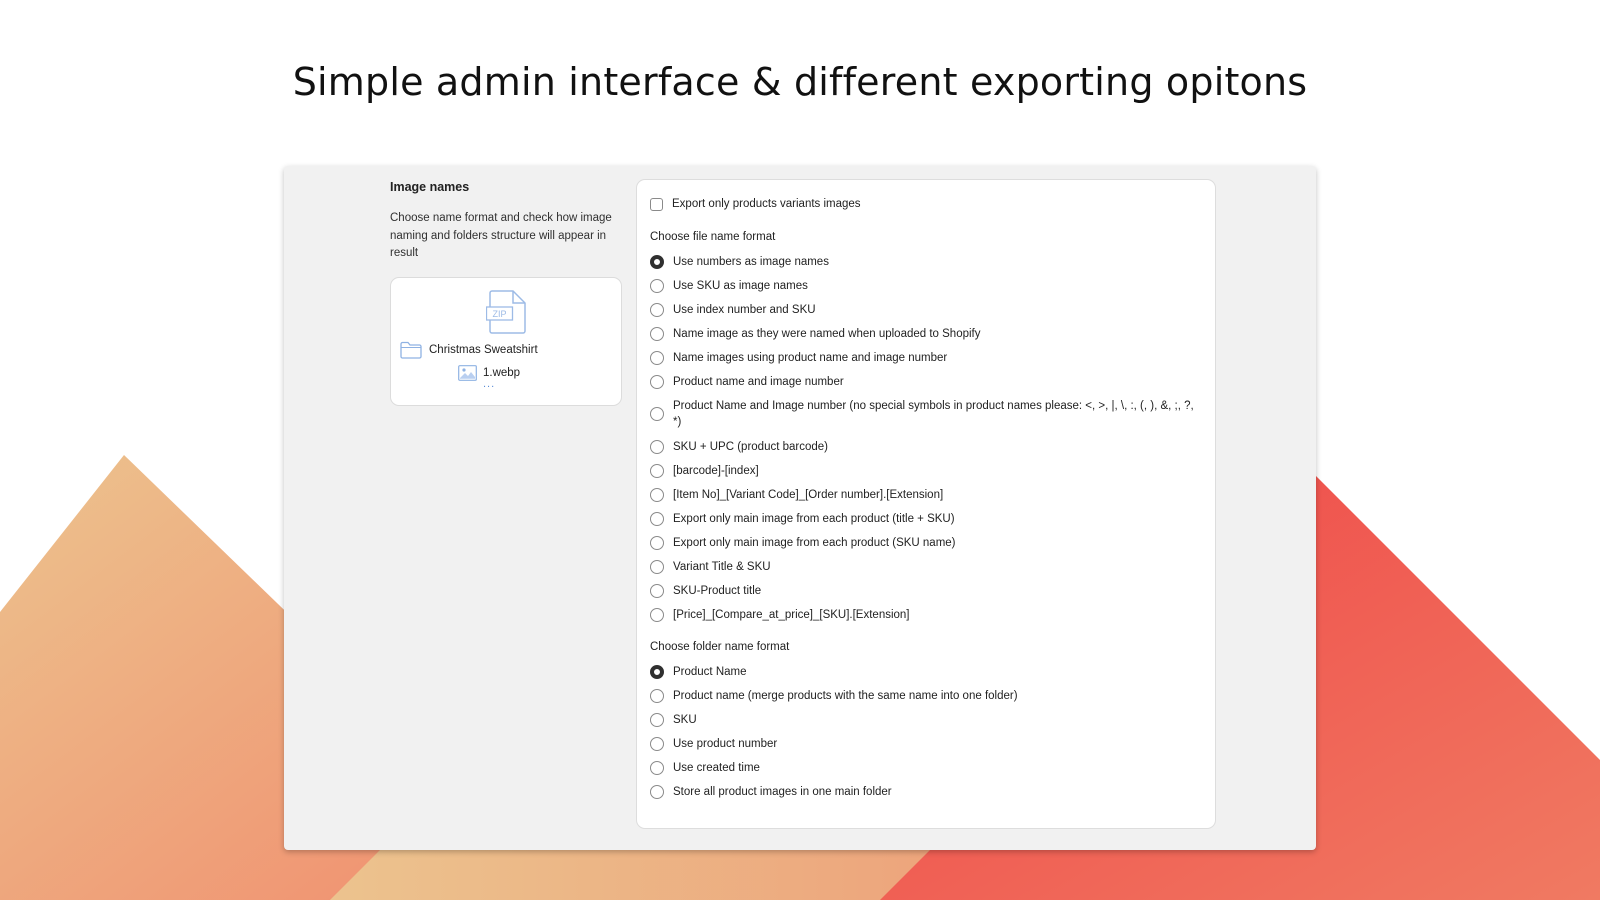  What do you see at coordinates (925, 262) in the screenshot?
I see `file-format-option: Use numbers as image names` at bounding box center [925, 262].